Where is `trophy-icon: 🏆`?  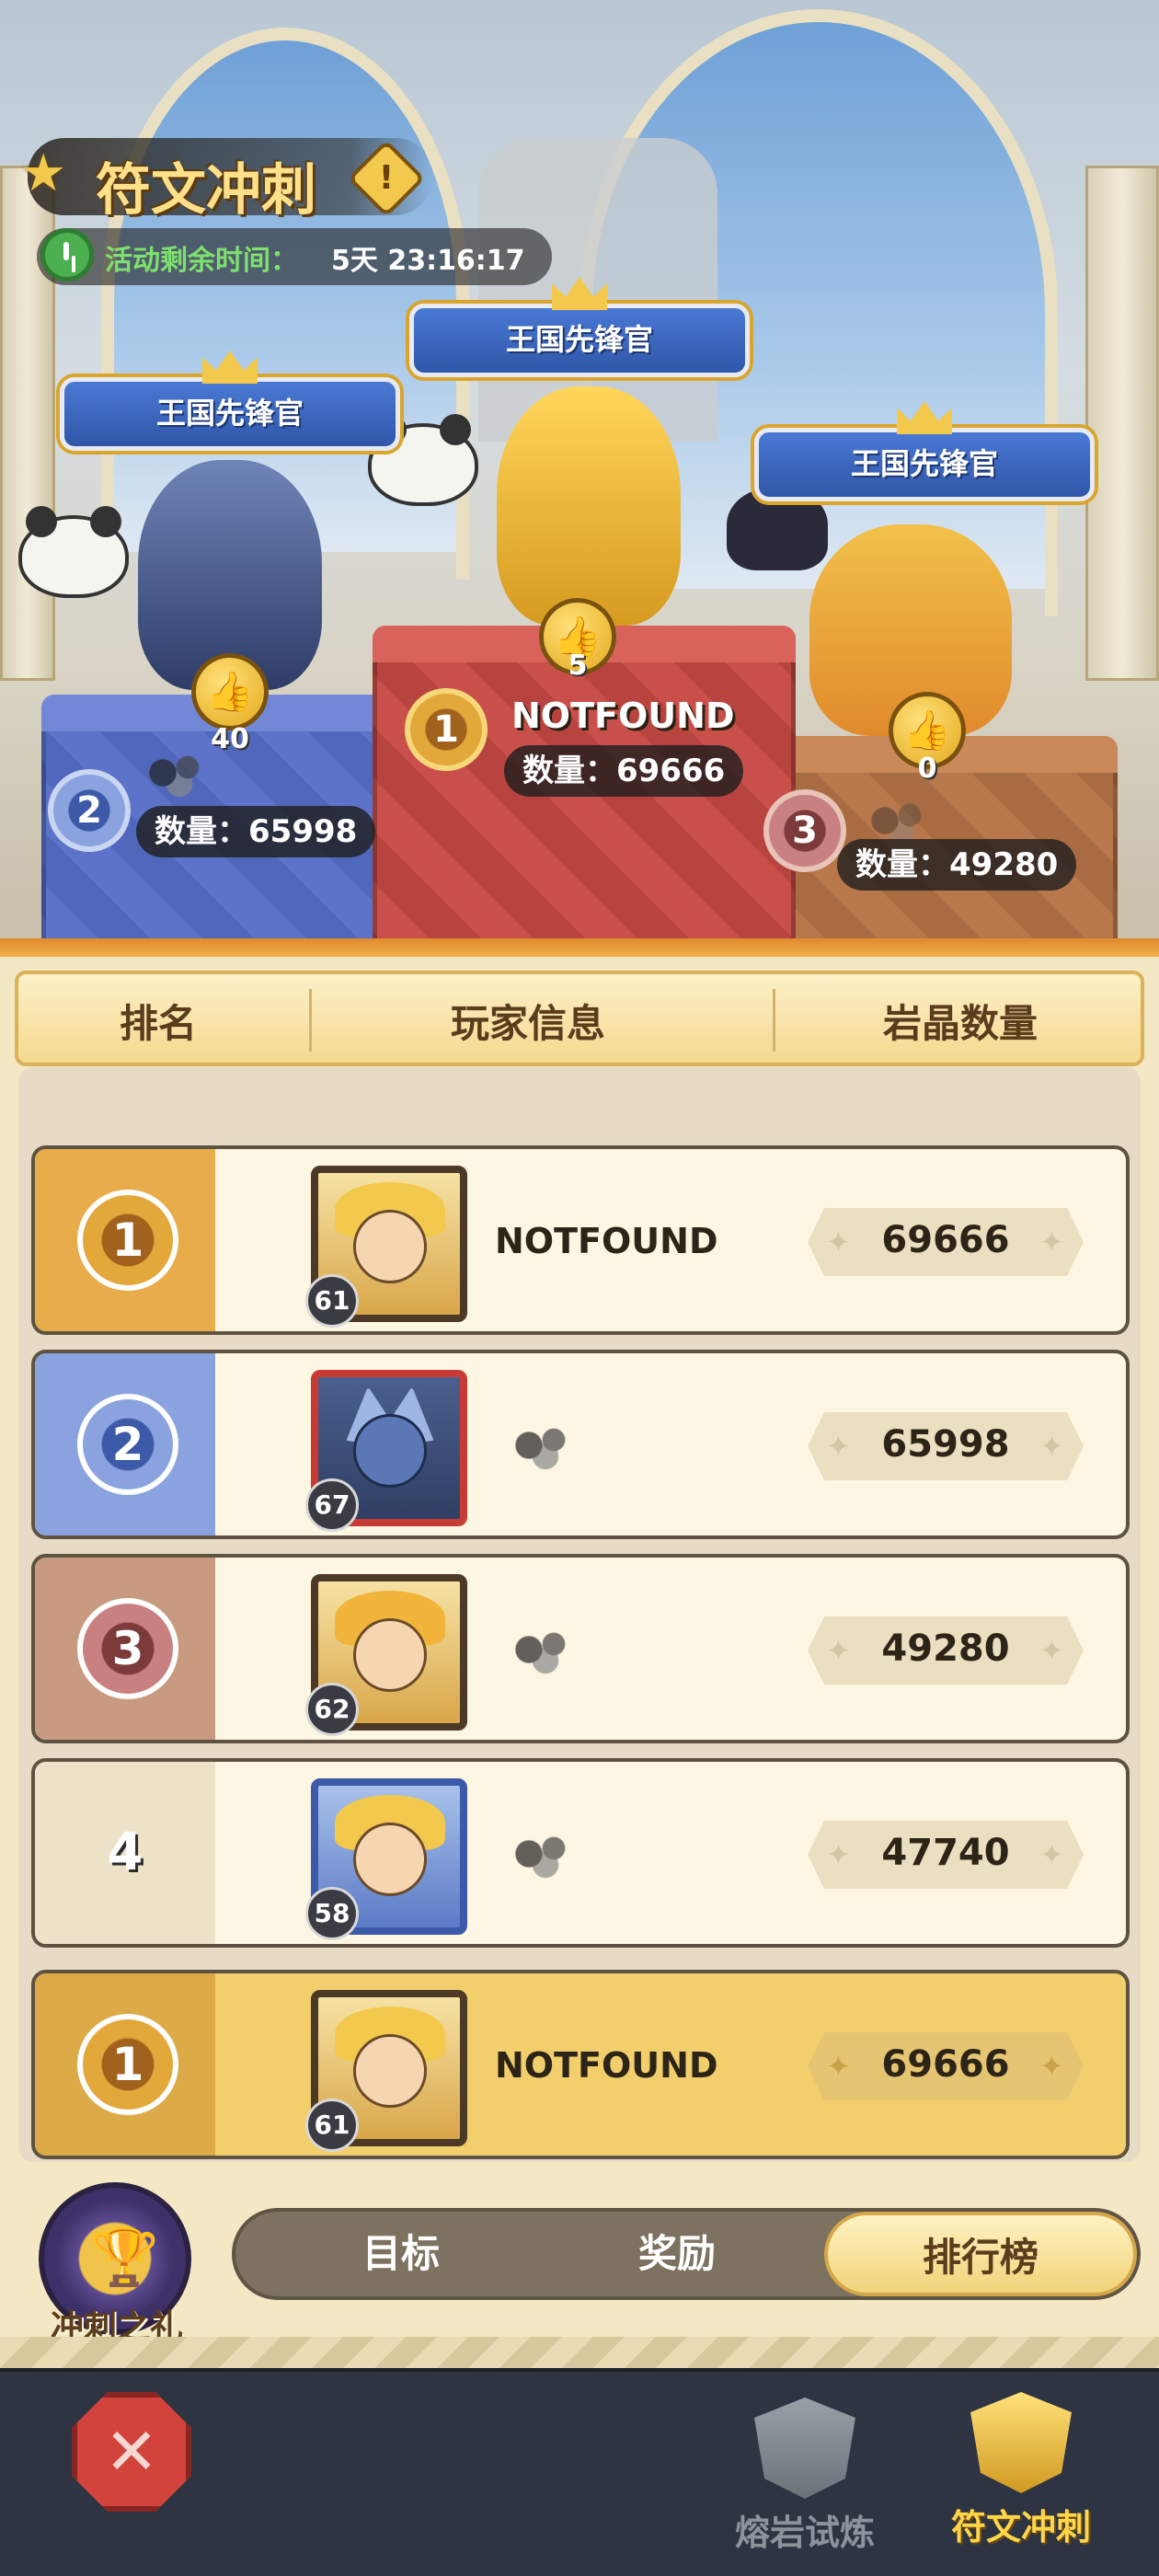
trophy-icon: 🏆 is located at coordinates (124, 2257).